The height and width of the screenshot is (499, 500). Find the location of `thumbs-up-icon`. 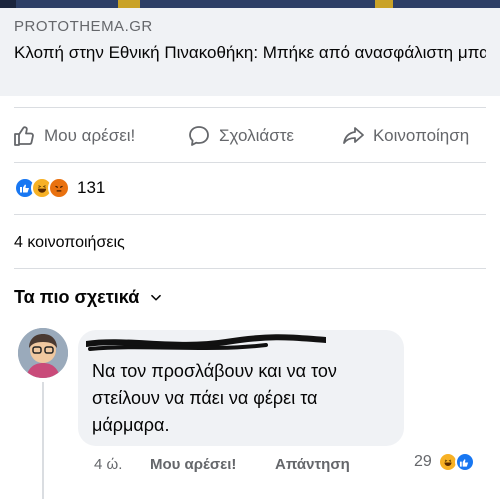

thumbs-up-icon is located at coordinates (24, 136).